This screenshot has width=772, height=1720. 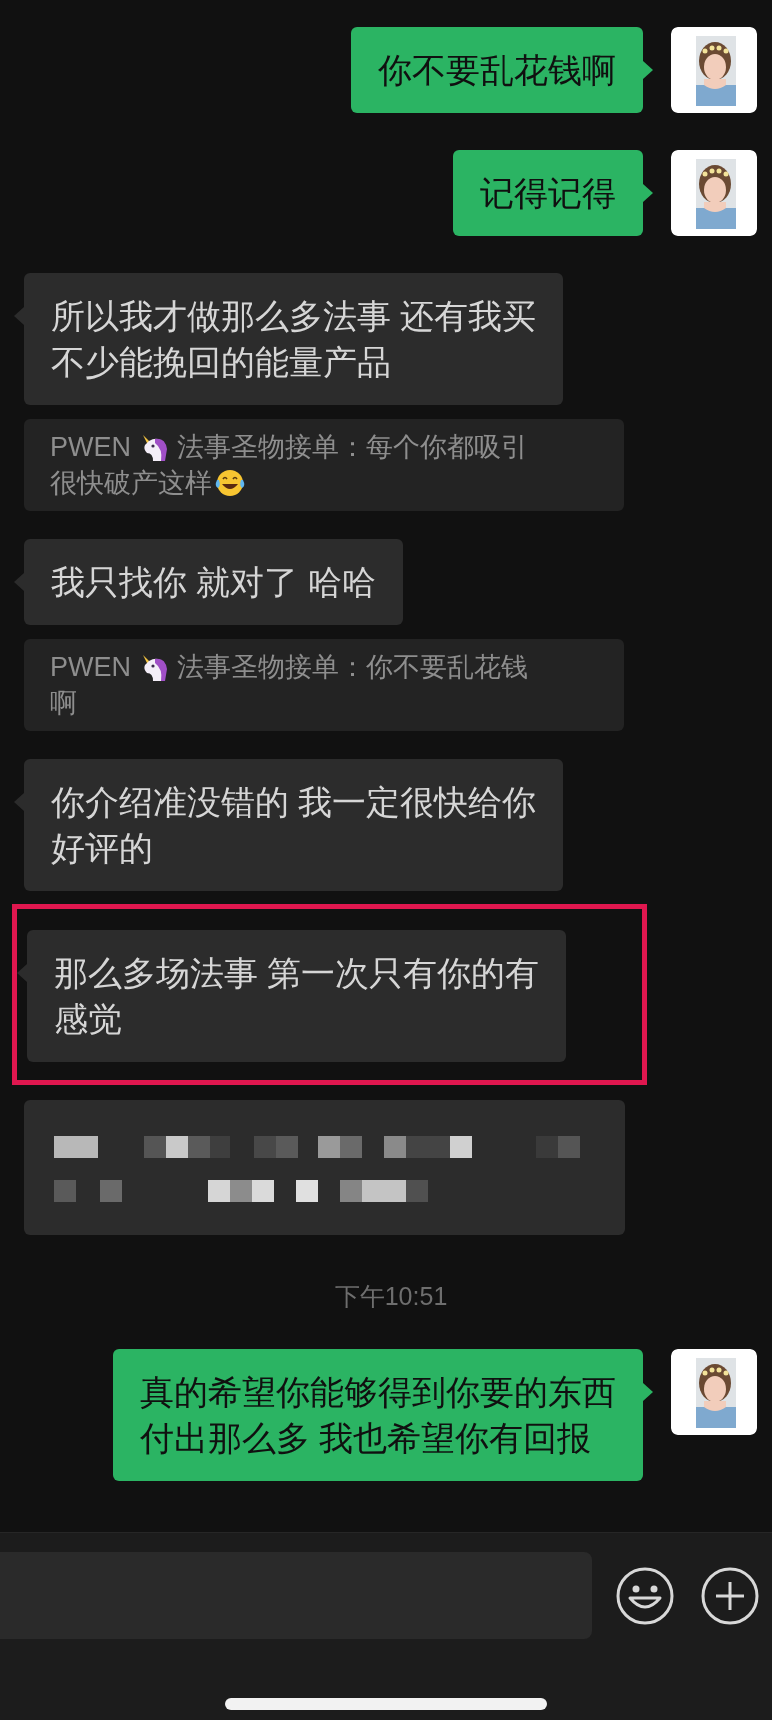 I want to click on quote-line: 啊, so click(x=63, y=703).